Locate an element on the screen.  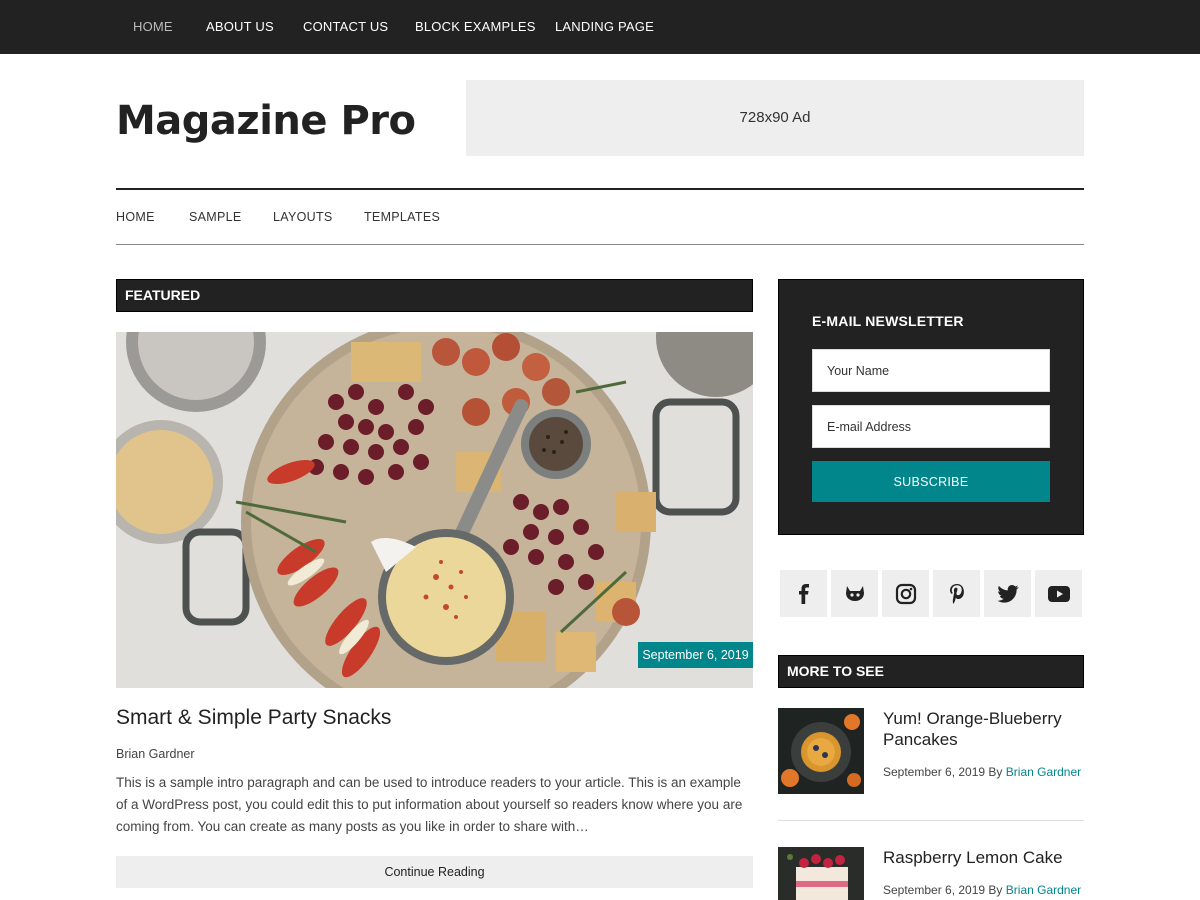
top-nav-home: HOME is located at coordinates (153, 27).